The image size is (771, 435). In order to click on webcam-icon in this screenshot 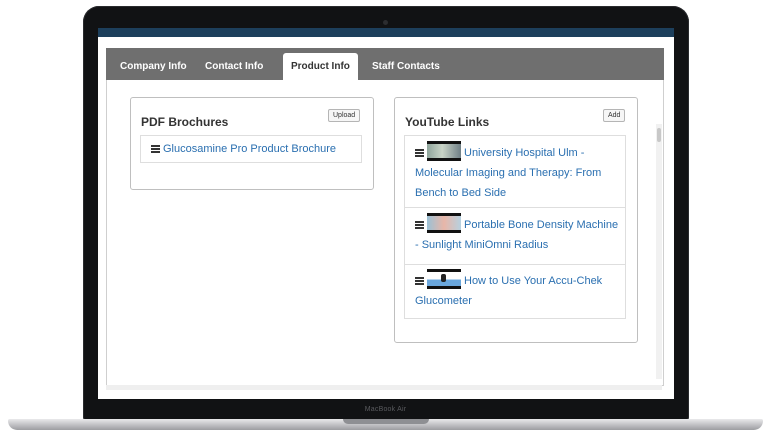, I will do `click(385, 22)`.